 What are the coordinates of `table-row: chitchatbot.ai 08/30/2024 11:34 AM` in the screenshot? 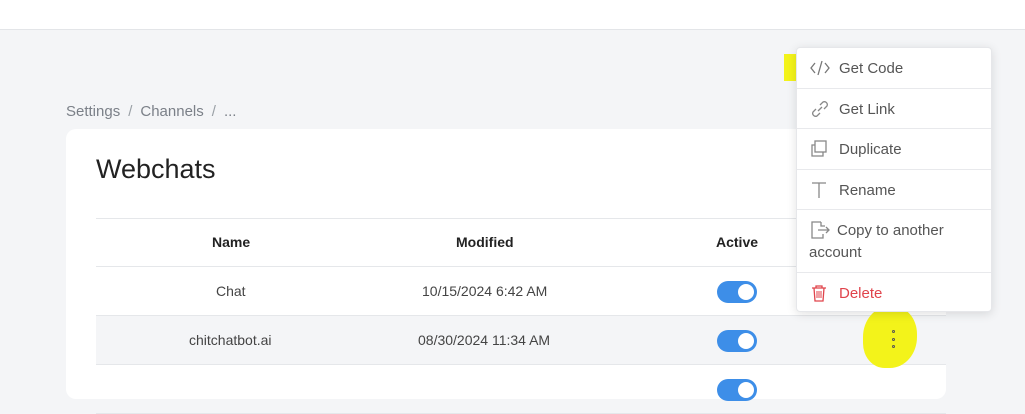 It's located at (521, 340).